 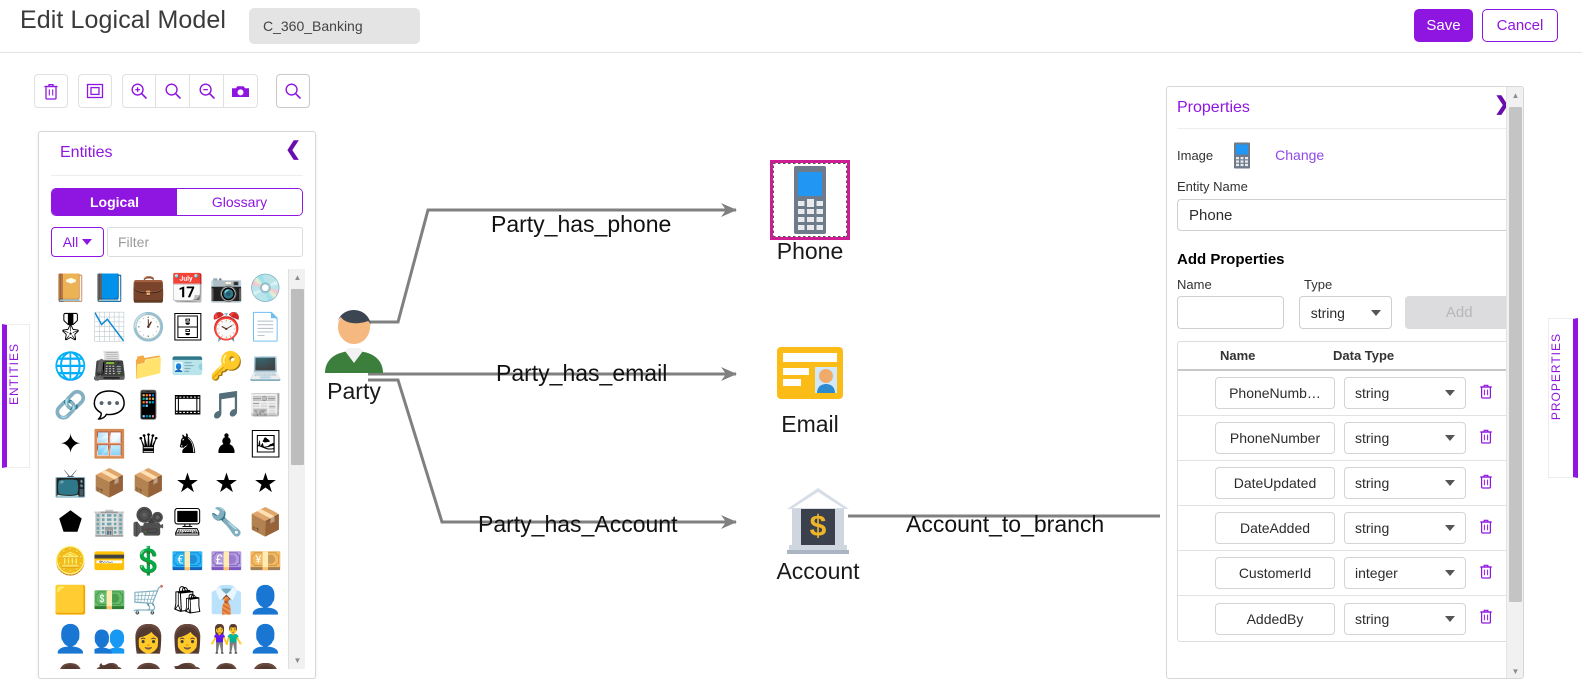 I want to click on entity-icon-option: 💷, so click(x=226, y=561).